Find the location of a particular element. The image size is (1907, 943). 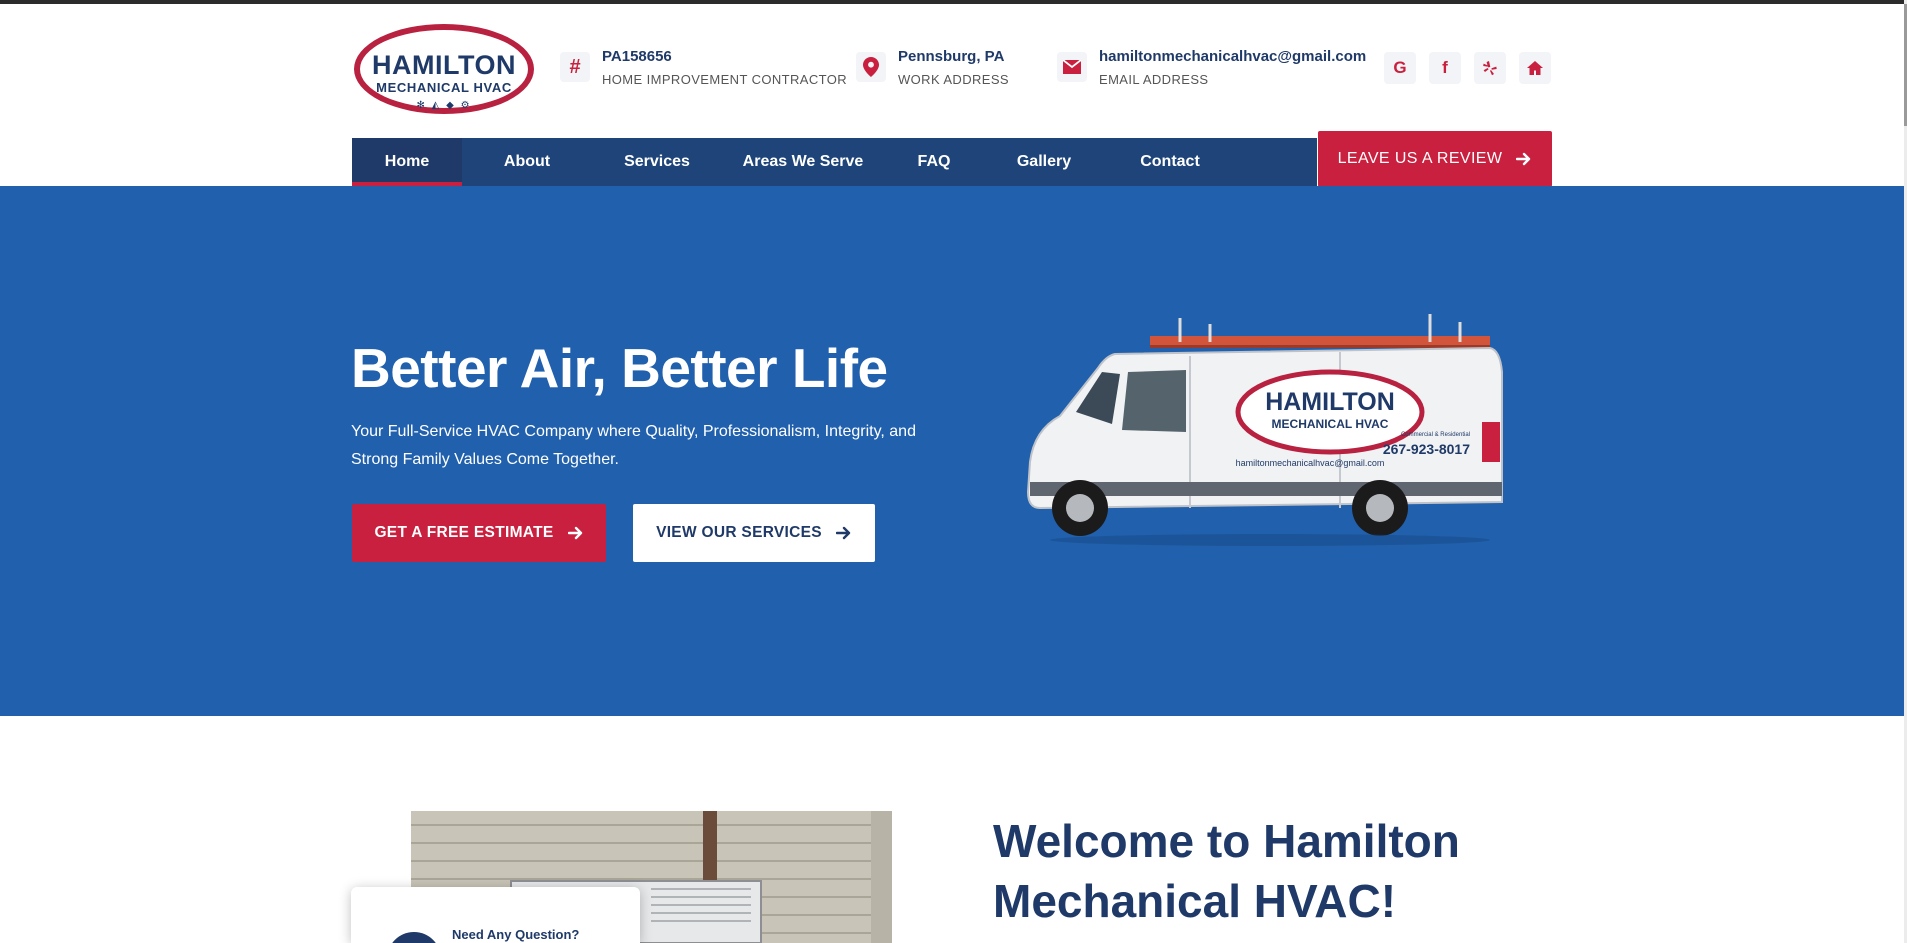

email-address-label: EMAIL ADDRESS is located at coordinates (1154, 79).